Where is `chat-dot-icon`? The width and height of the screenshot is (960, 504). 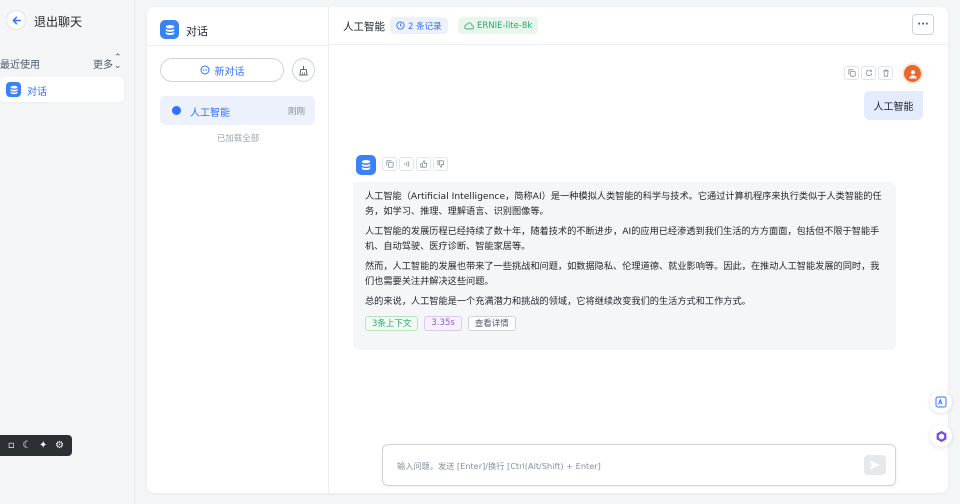 chat-dot-icon is located at coordinates (176, 110).